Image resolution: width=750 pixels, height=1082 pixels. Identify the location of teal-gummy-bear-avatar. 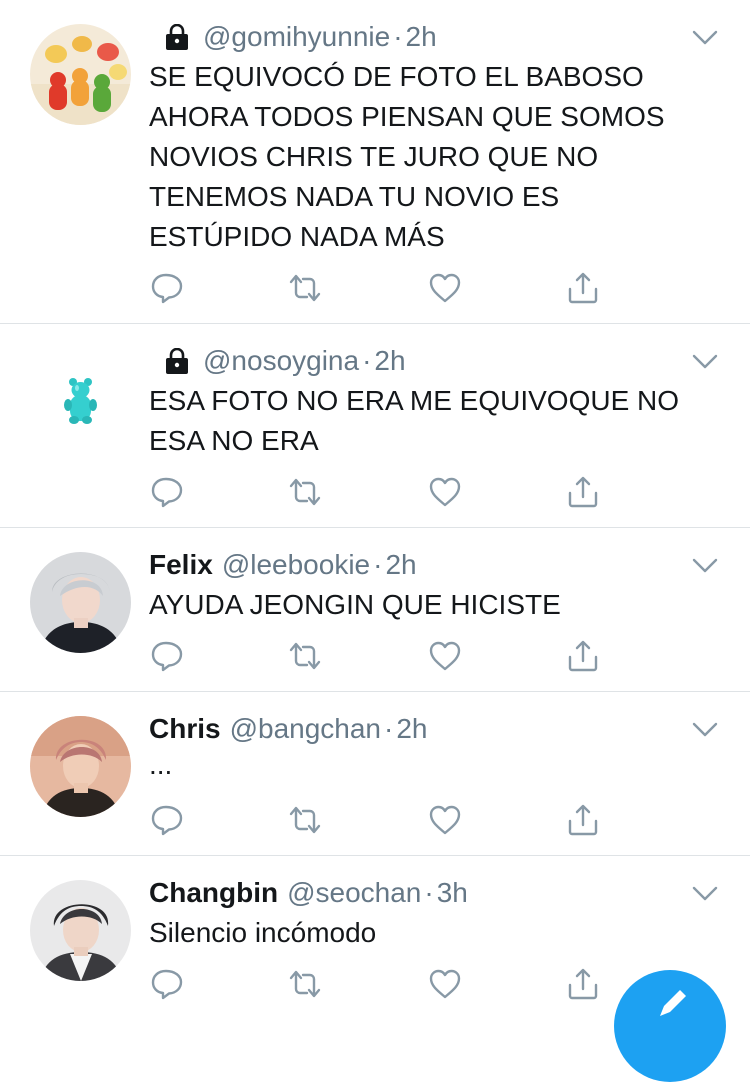
(80, 398).